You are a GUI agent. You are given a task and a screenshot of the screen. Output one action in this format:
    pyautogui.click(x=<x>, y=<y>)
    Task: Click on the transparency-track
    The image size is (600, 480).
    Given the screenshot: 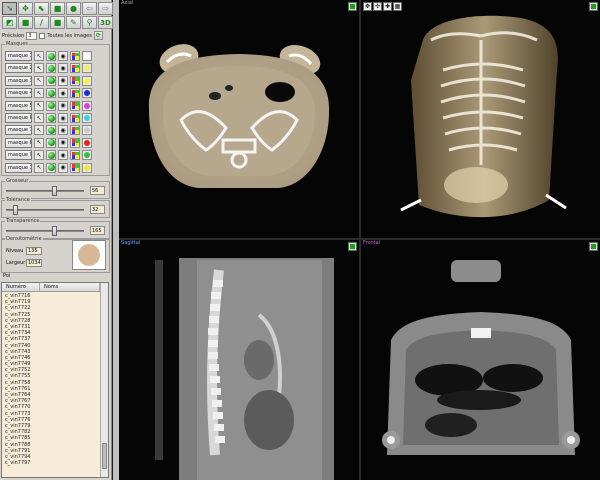 What is the action you would take?
    pyautogui.click(x=45, y=231)
    